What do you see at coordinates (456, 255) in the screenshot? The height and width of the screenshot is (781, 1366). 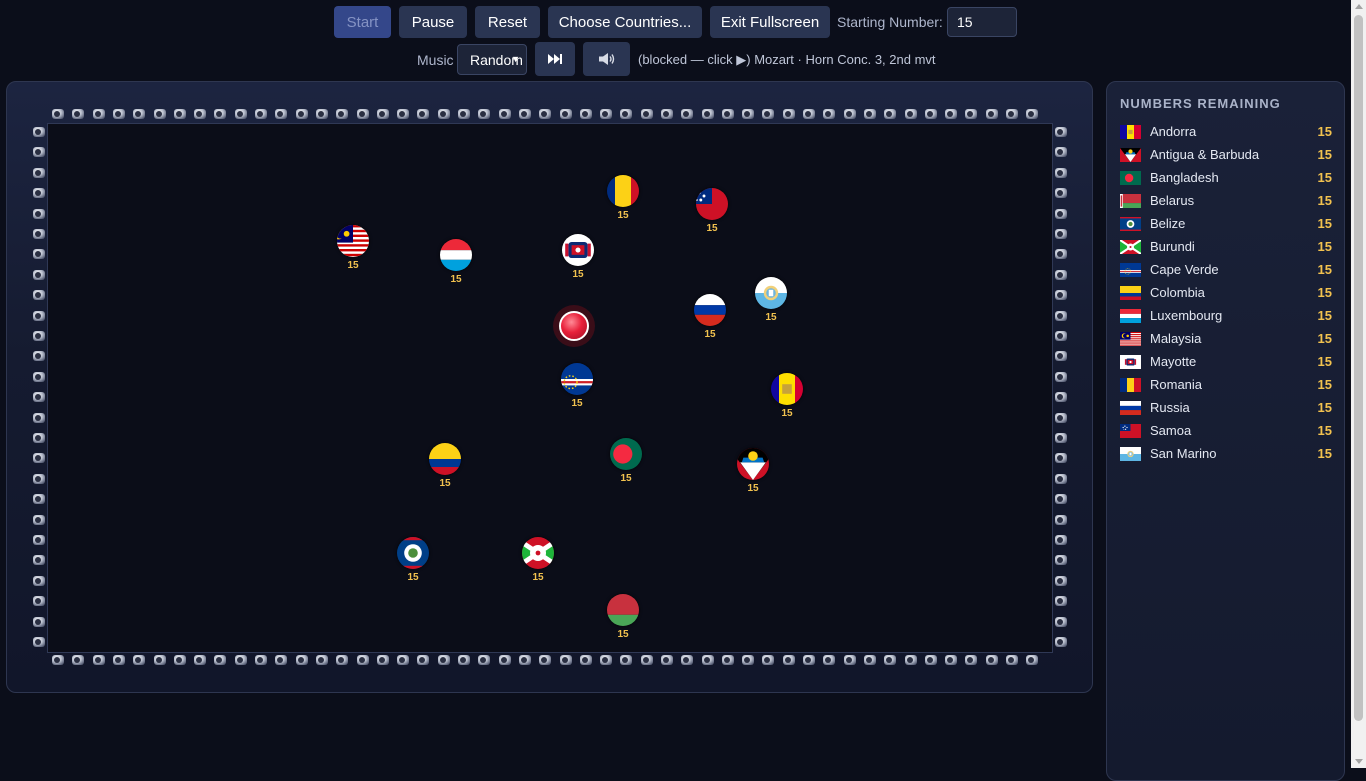 I see `ball-luxembourg` at bounding box center [456, 255].